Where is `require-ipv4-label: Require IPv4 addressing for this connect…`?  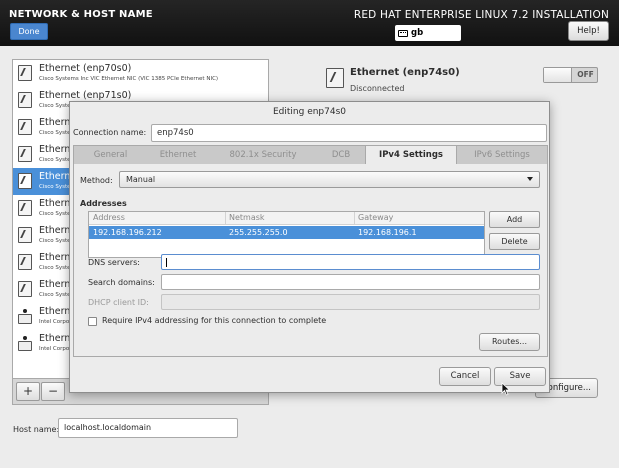 require-ipv4-label: Require IPv4 addressing for this connect… is located at coordinates (214, 320).